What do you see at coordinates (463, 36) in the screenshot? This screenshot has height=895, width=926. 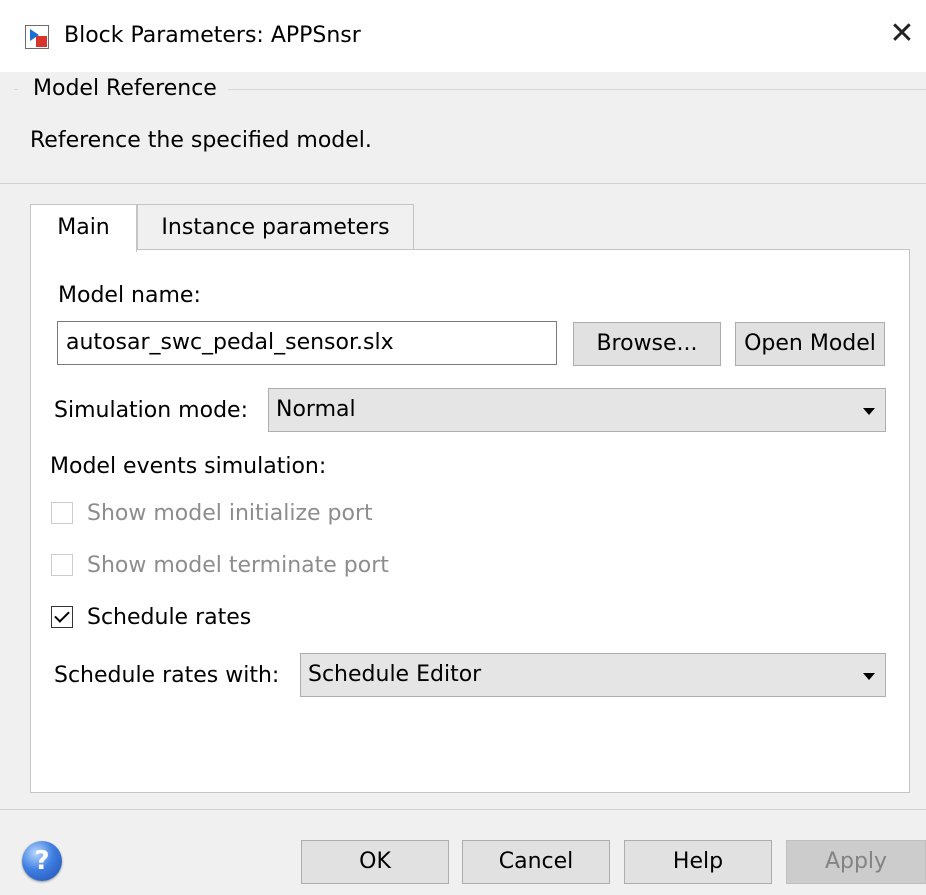 I see `title-bar: Block Parameters: APPSnsr ✕` at bounding box center [463, 36].